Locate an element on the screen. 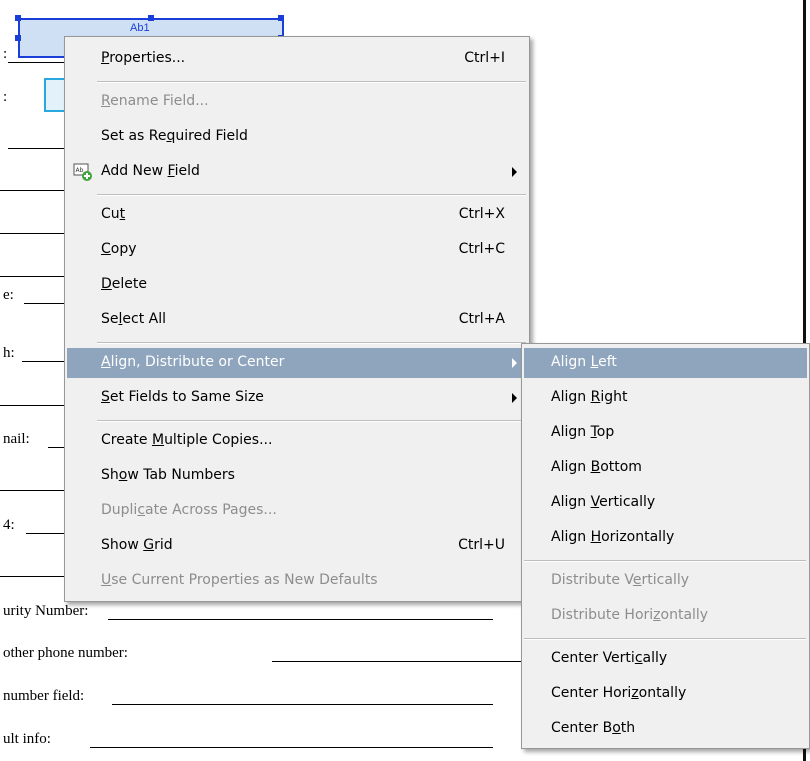  shortcut: Ctrl+U is located at coordinates (481, 545).